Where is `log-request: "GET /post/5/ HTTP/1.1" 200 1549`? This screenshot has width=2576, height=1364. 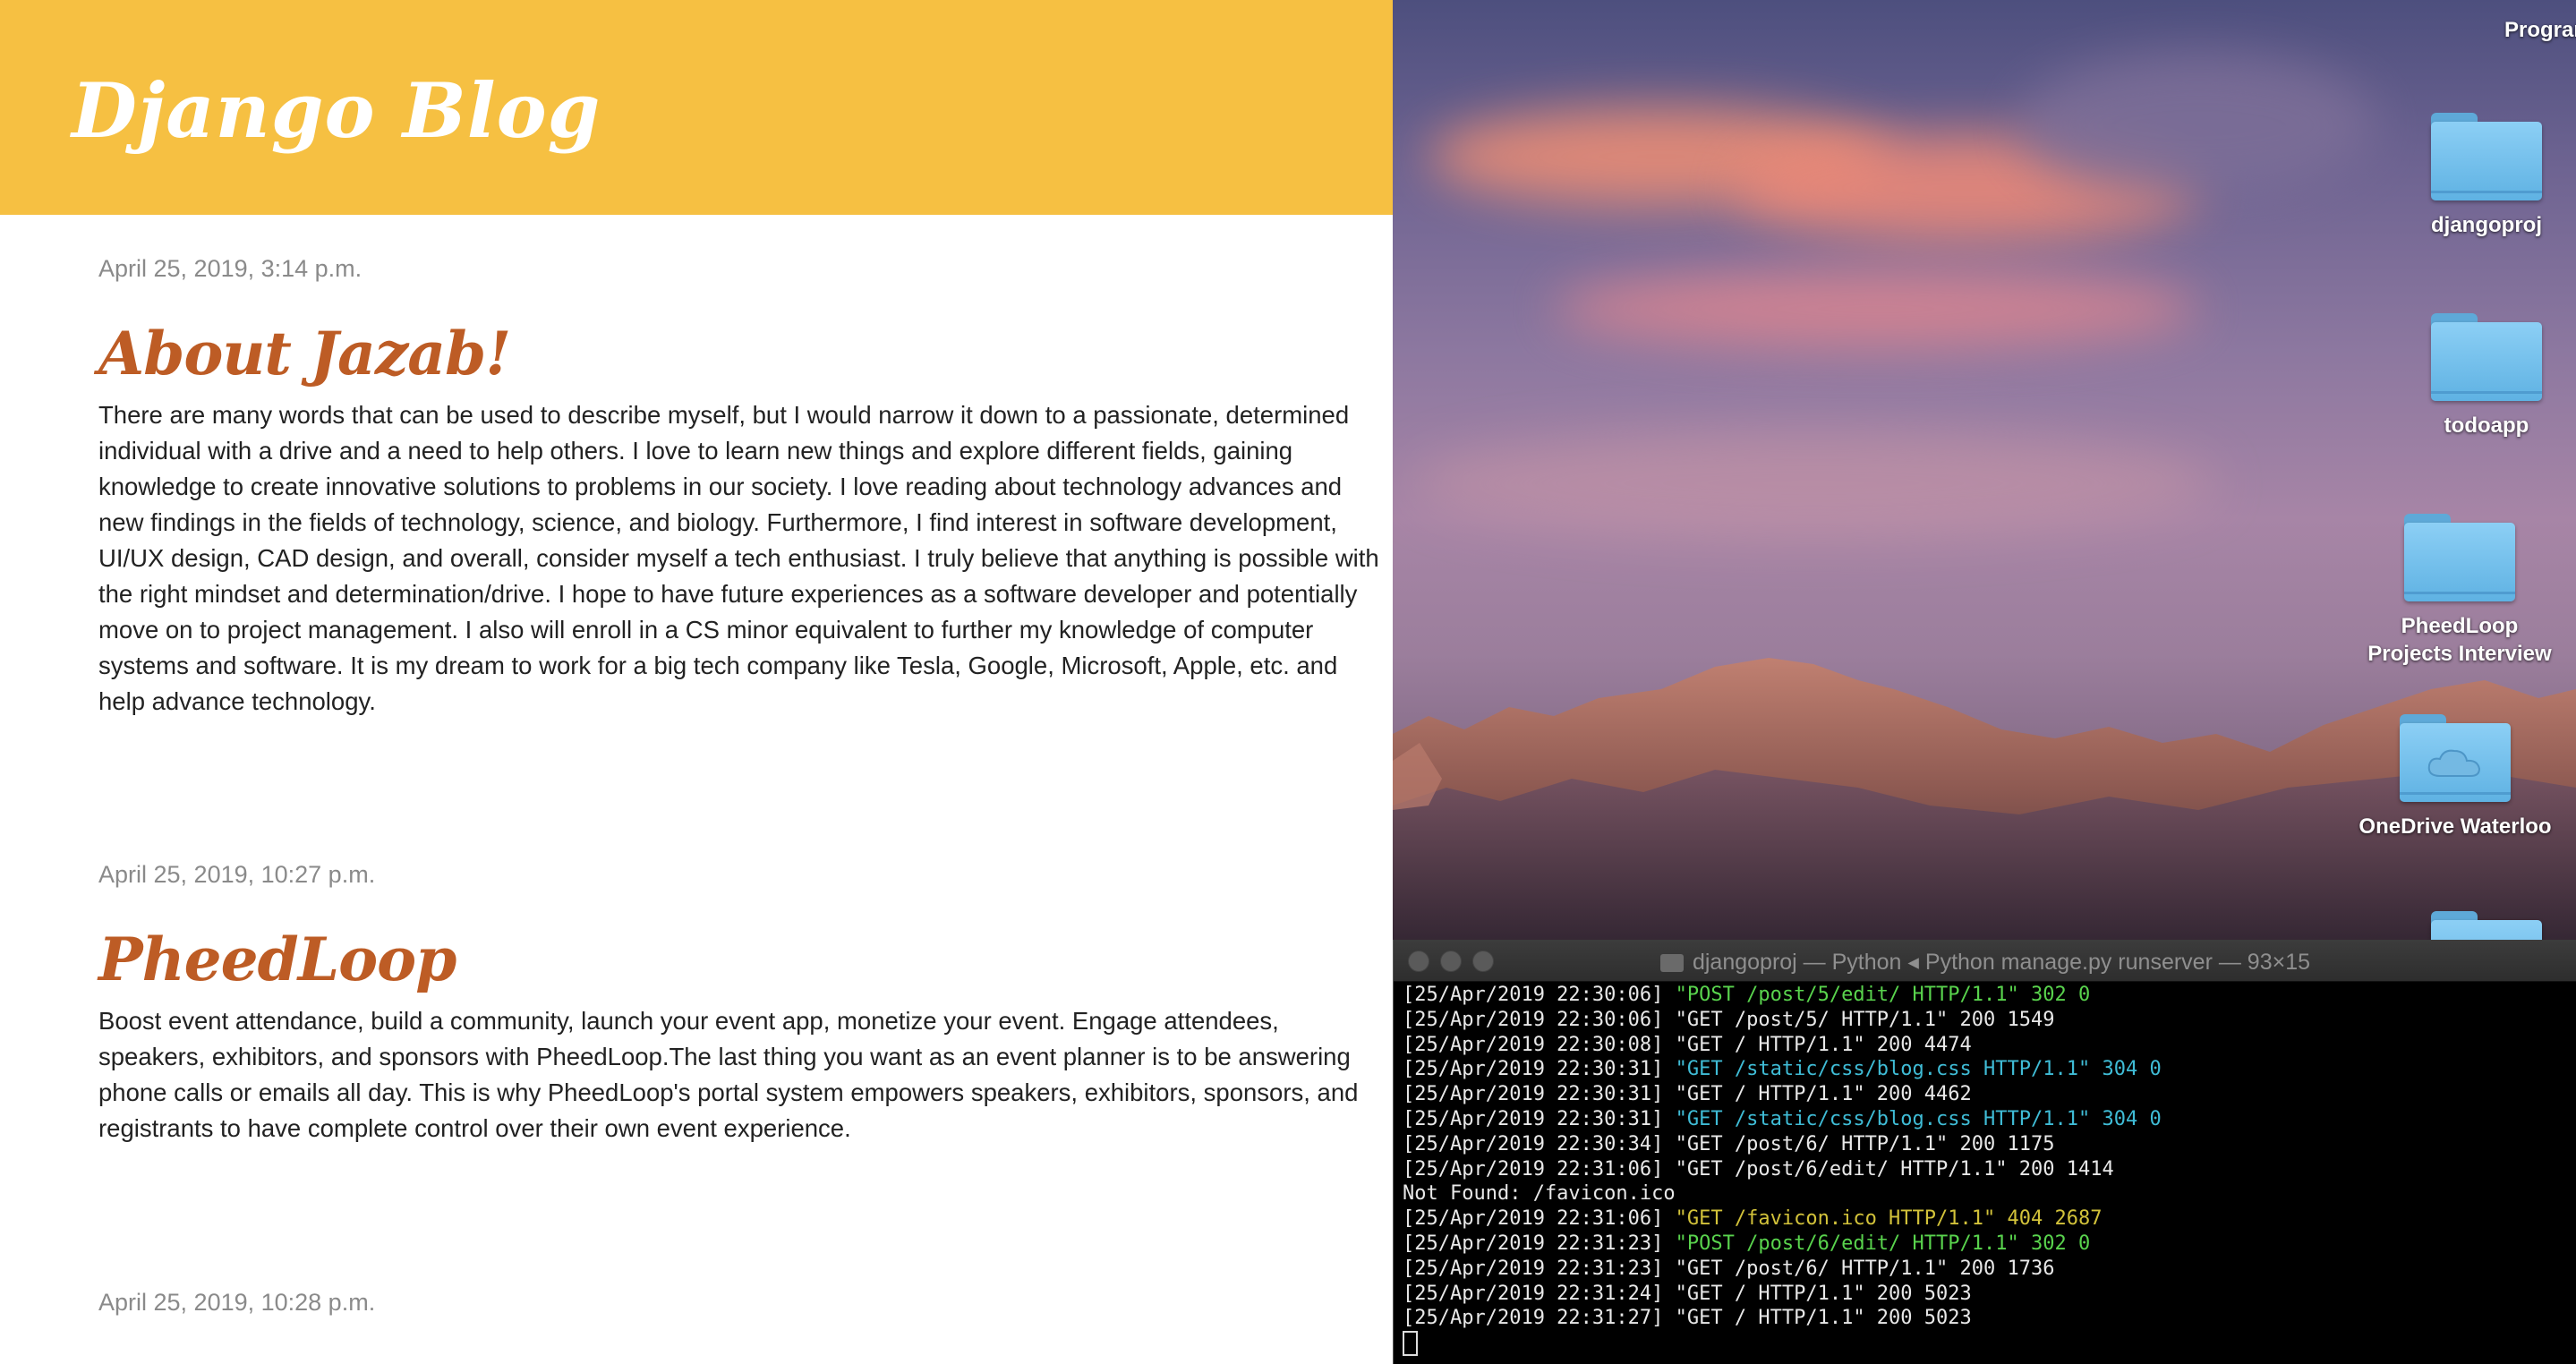
log-request: "GET /post/5/ HTTP/1.1" 200 1549 is located at coordinates (1865, 1019).